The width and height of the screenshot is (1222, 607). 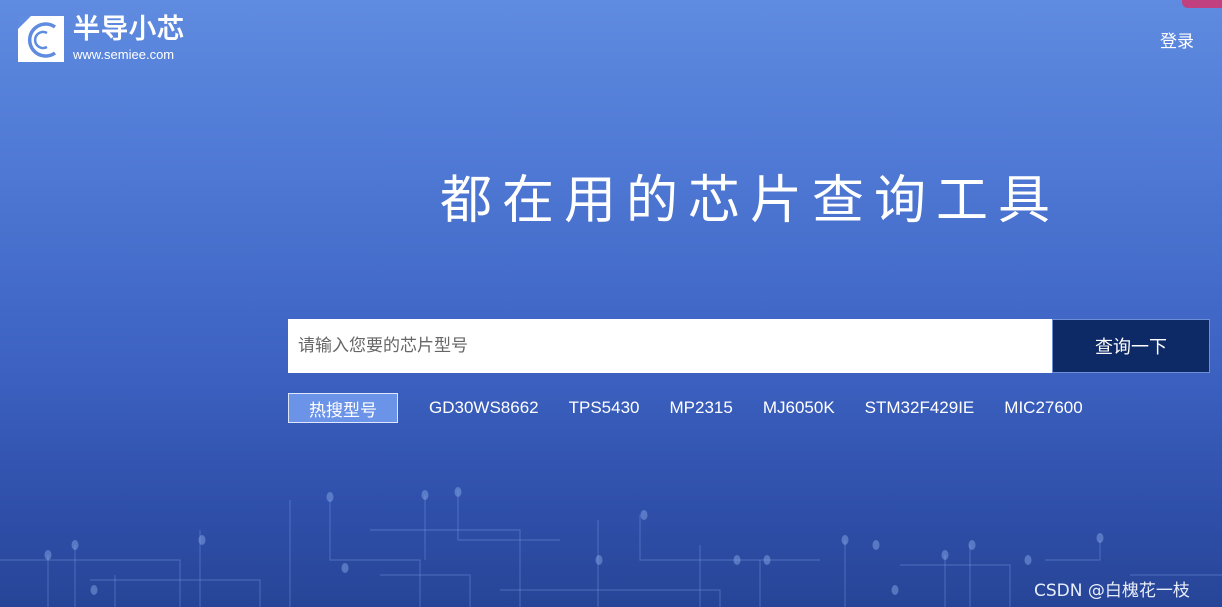 What do you see at coordinates (604, 408) in the screenshot?
I see `hot-search-item: TPS5430` at bounding box center [604, 408].